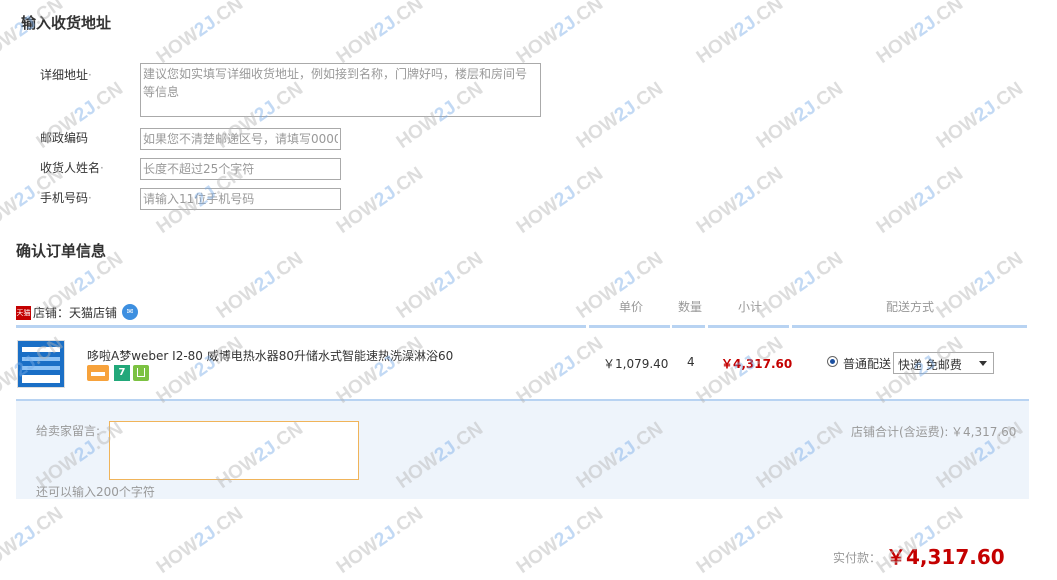 The image size is (1057, 580). What do you see at coordinates (691, 362) in the screenshot?
I see `item-quantity: 4` at bounding box center [691, 362].